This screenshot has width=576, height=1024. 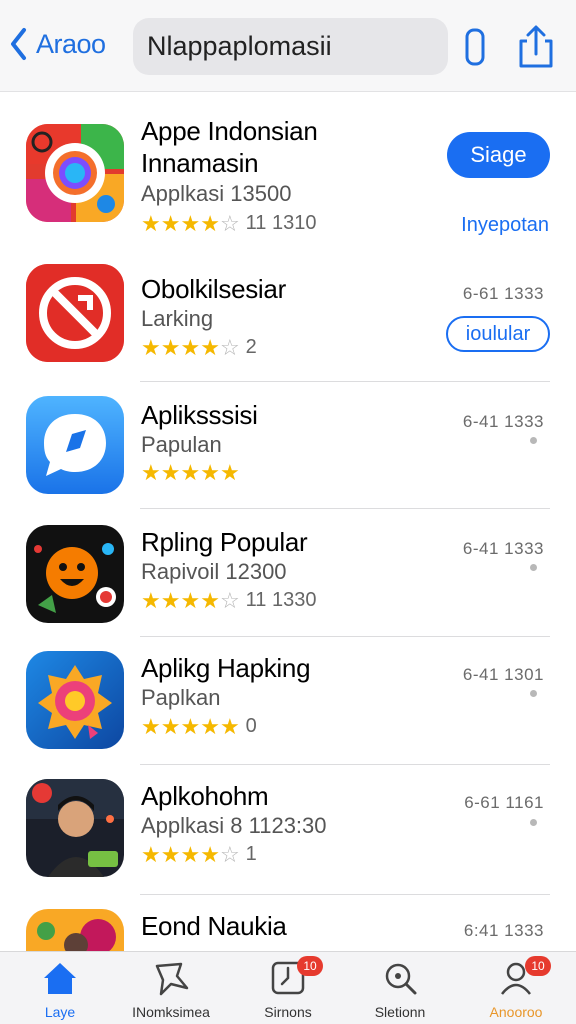 What do you see at coordinates (516, 1012) in the screenshot?
I see `tab-label: Anooroo` at bounding box center [516, 1012].